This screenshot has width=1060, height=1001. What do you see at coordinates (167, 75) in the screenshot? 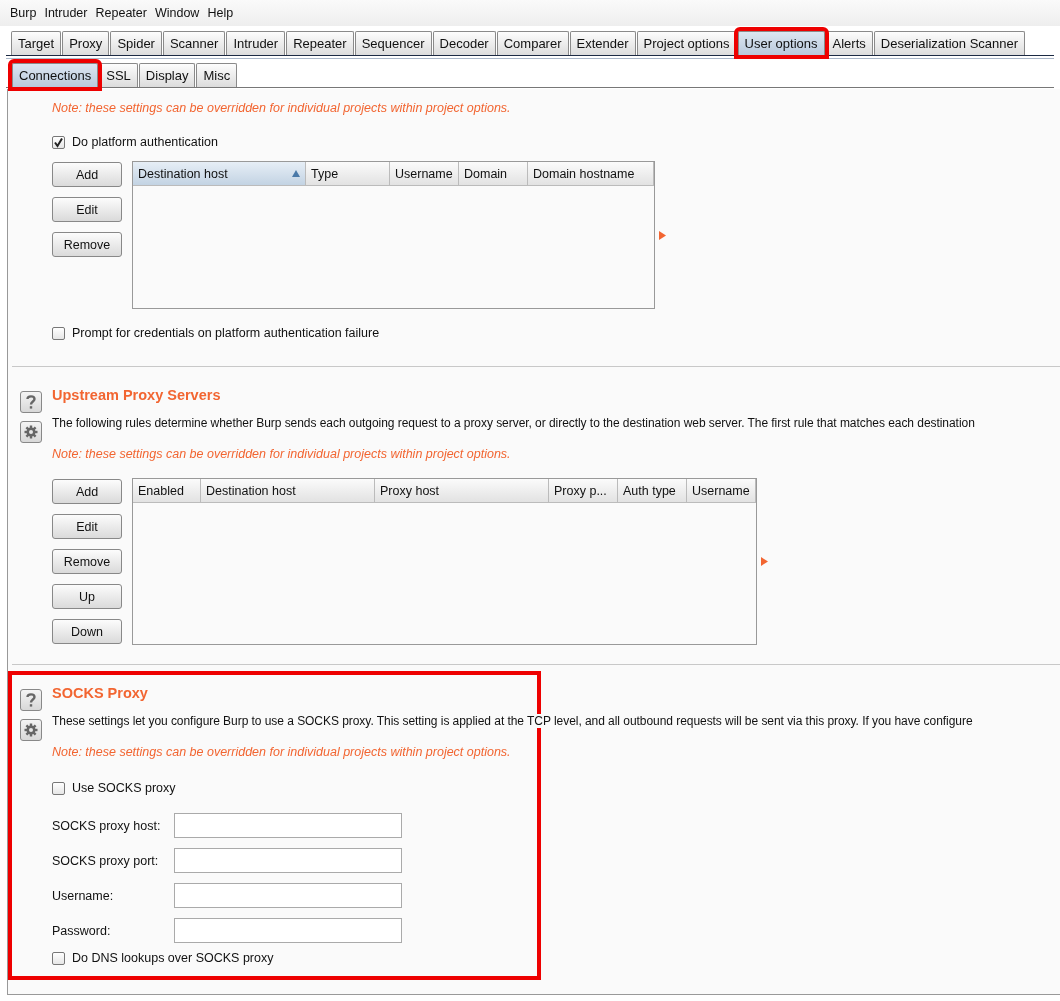
I see `tab: Display` at bounding box center [167, 75].